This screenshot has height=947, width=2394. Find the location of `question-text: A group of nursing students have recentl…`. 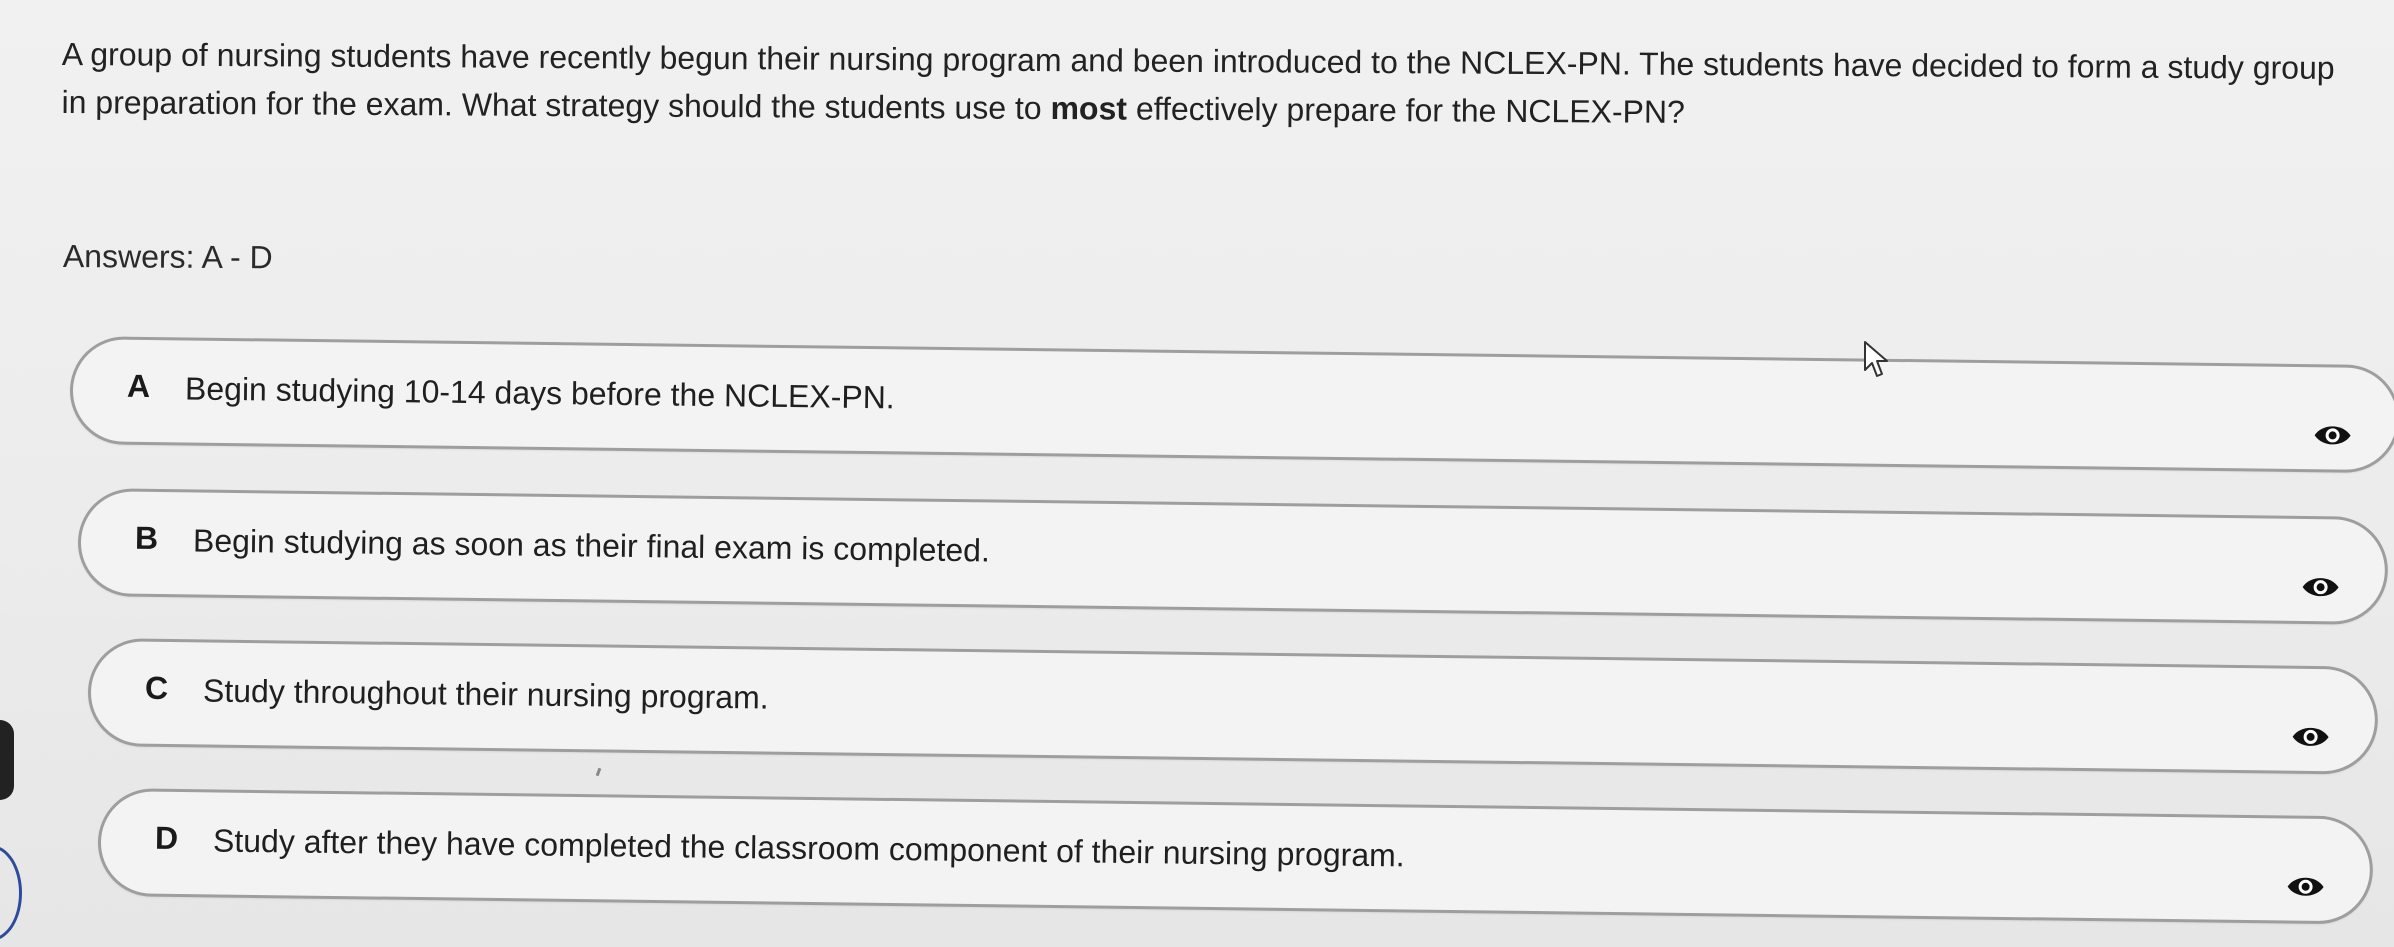

question-text: A group of nursing students have recentl… is located at coordinates (1211, 85).